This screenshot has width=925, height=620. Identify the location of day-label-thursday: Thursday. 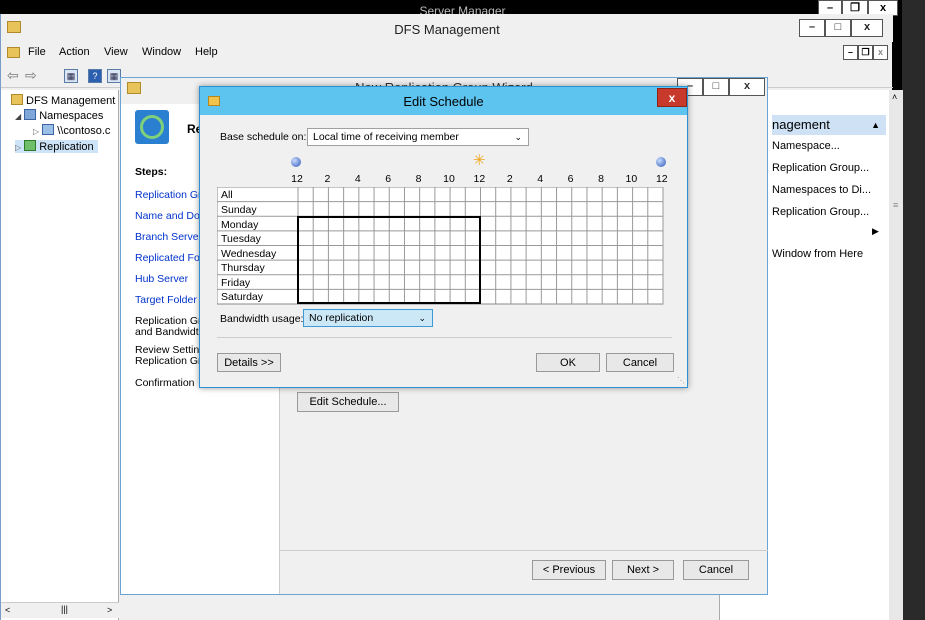
(258, 268).